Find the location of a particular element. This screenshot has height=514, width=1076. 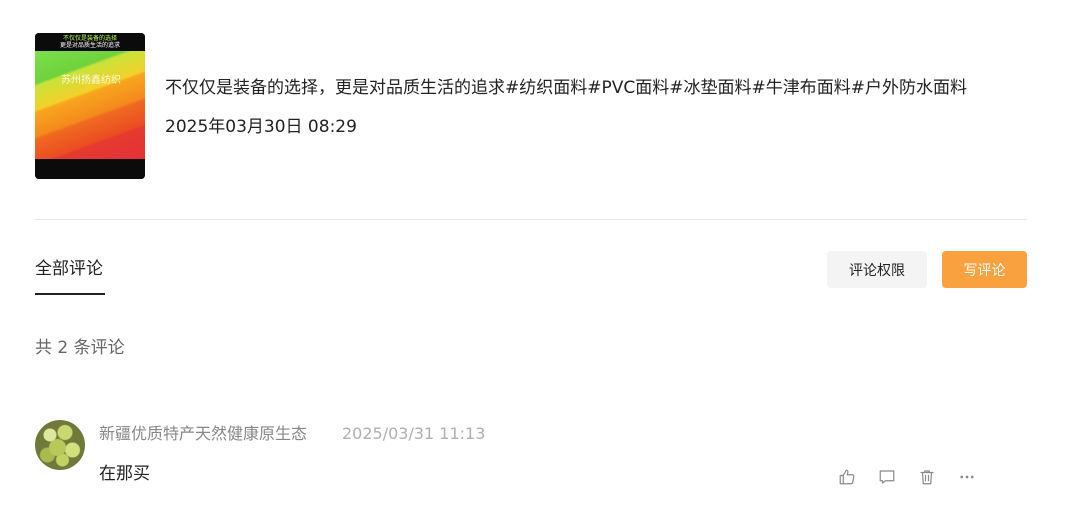

comment-permission-button: 评论权限 is located at coordinates (877, 269).